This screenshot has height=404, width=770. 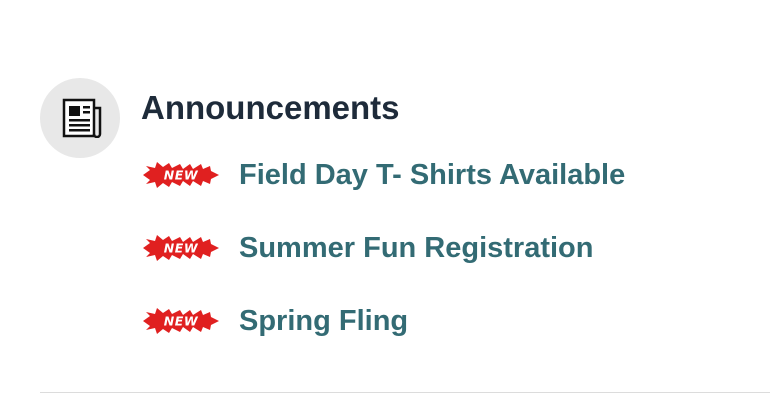 I want to click on announcement-item: NEW Summer Fun Registration, so click(x=384, y=248).